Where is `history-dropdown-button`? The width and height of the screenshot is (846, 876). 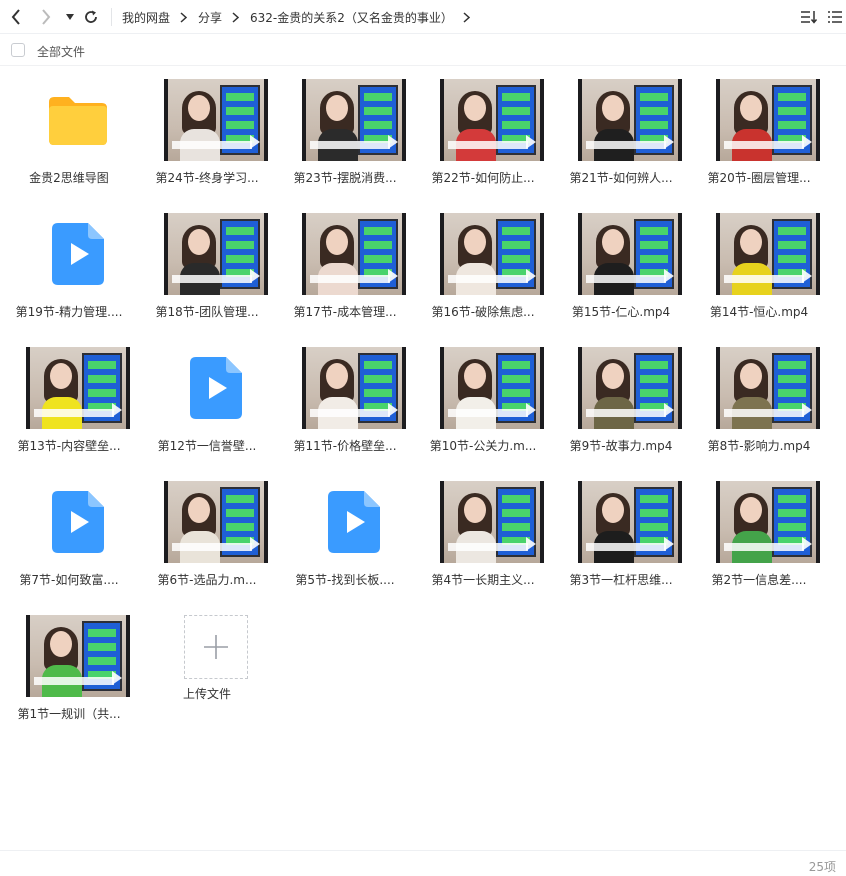 history-dropdown-button is located at coordinates (70, 17).